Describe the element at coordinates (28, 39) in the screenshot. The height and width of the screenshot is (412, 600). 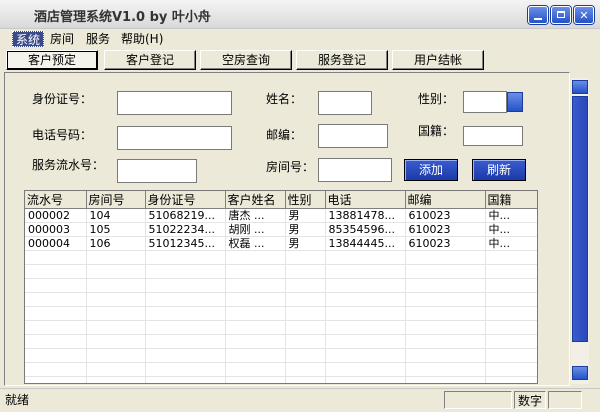
I see `menu-system: 系统` at that location.